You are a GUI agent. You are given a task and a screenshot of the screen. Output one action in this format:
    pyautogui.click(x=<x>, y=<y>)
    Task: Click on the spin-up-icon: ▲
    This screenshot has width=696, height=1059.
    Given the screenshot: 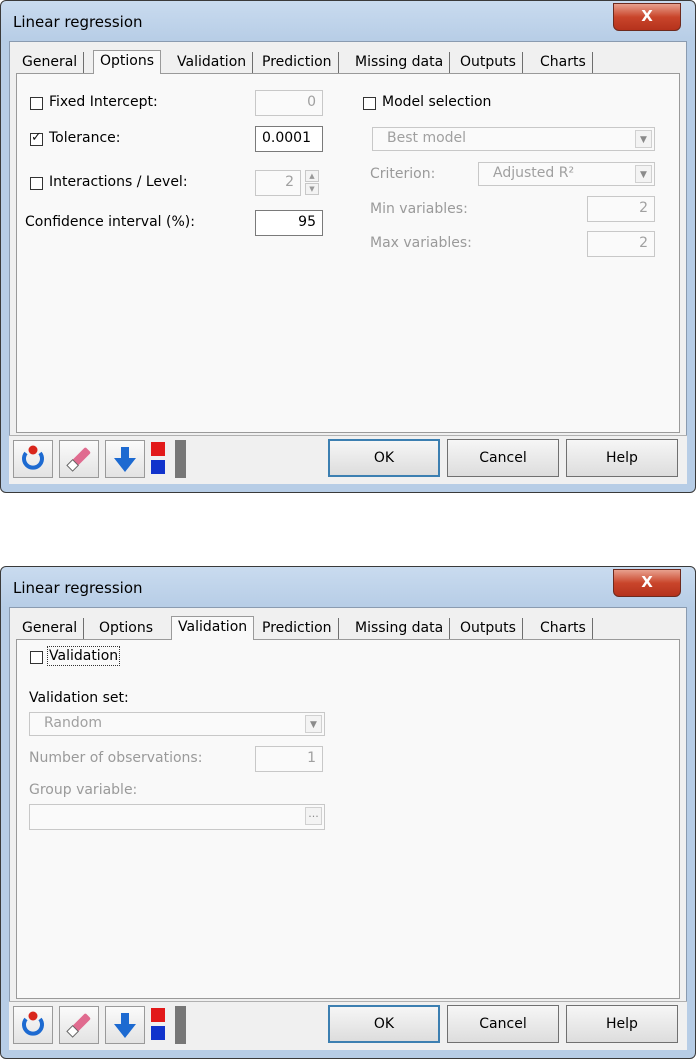 What is the action you would take?
    pyautogui.click(x=312, y=176)
    